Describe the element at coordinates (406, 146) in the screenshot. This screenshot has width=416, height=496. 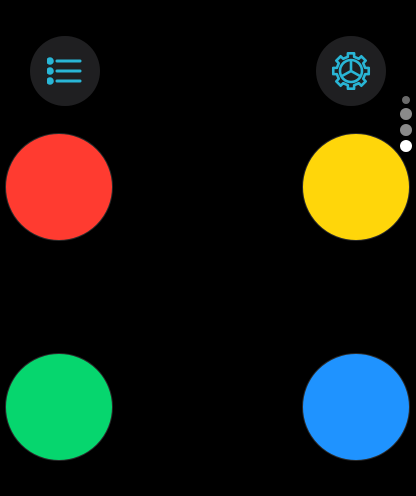
I see `page-dot-current` at that location.